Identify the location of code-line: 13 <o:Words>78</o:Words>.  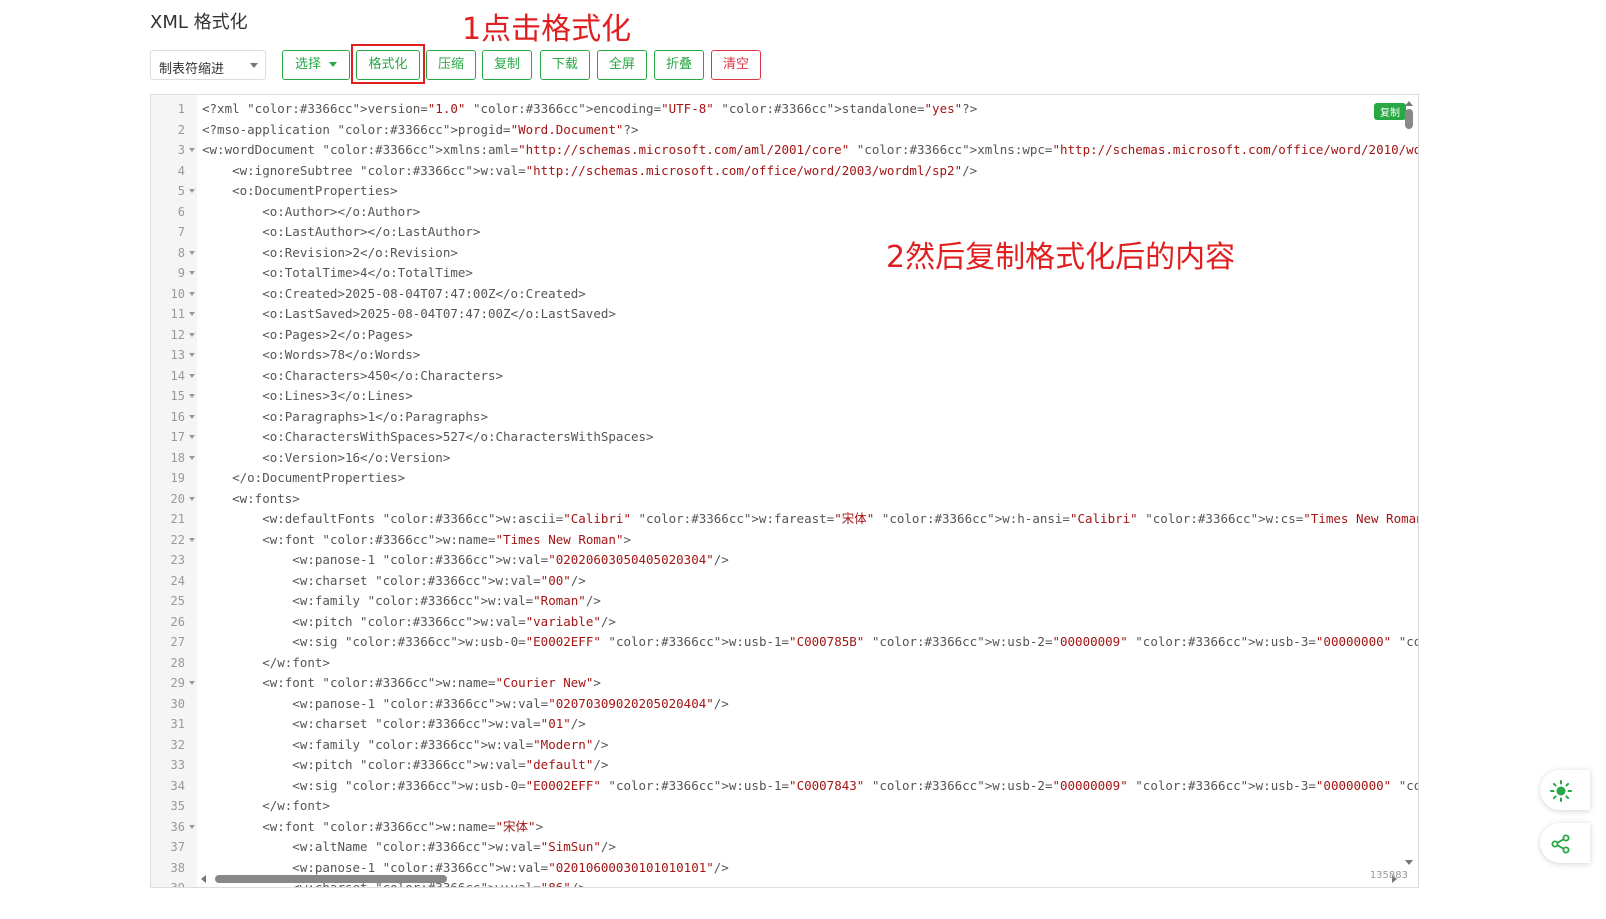
(784, 355).